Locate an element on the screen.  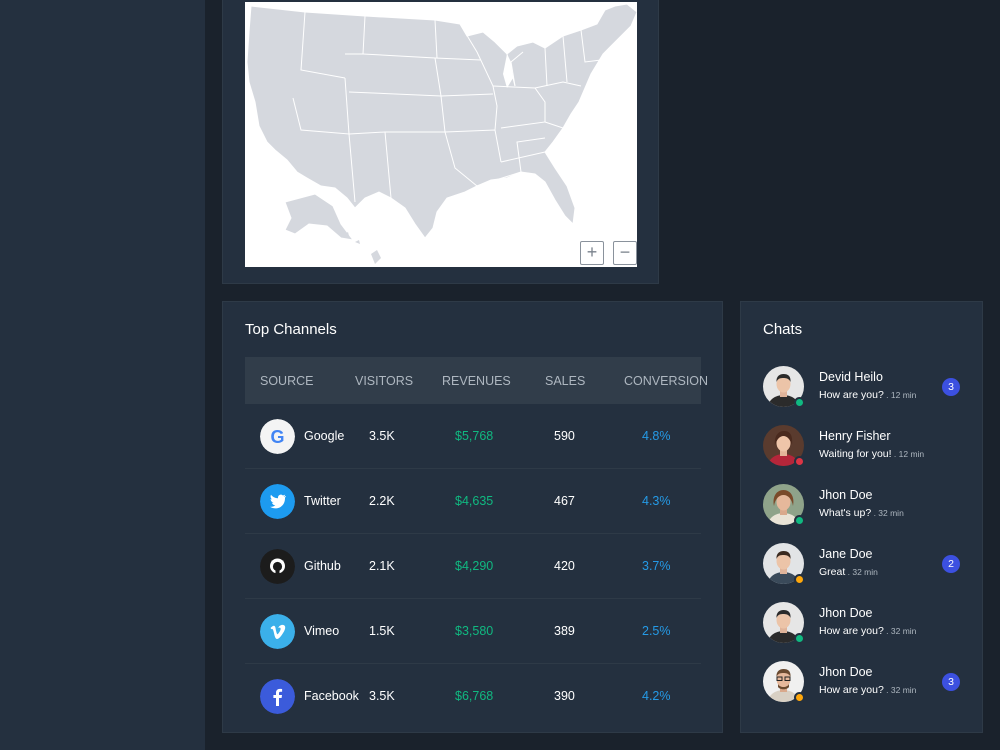
revenues-value: $5,768 is located at coordinates (474, 436).